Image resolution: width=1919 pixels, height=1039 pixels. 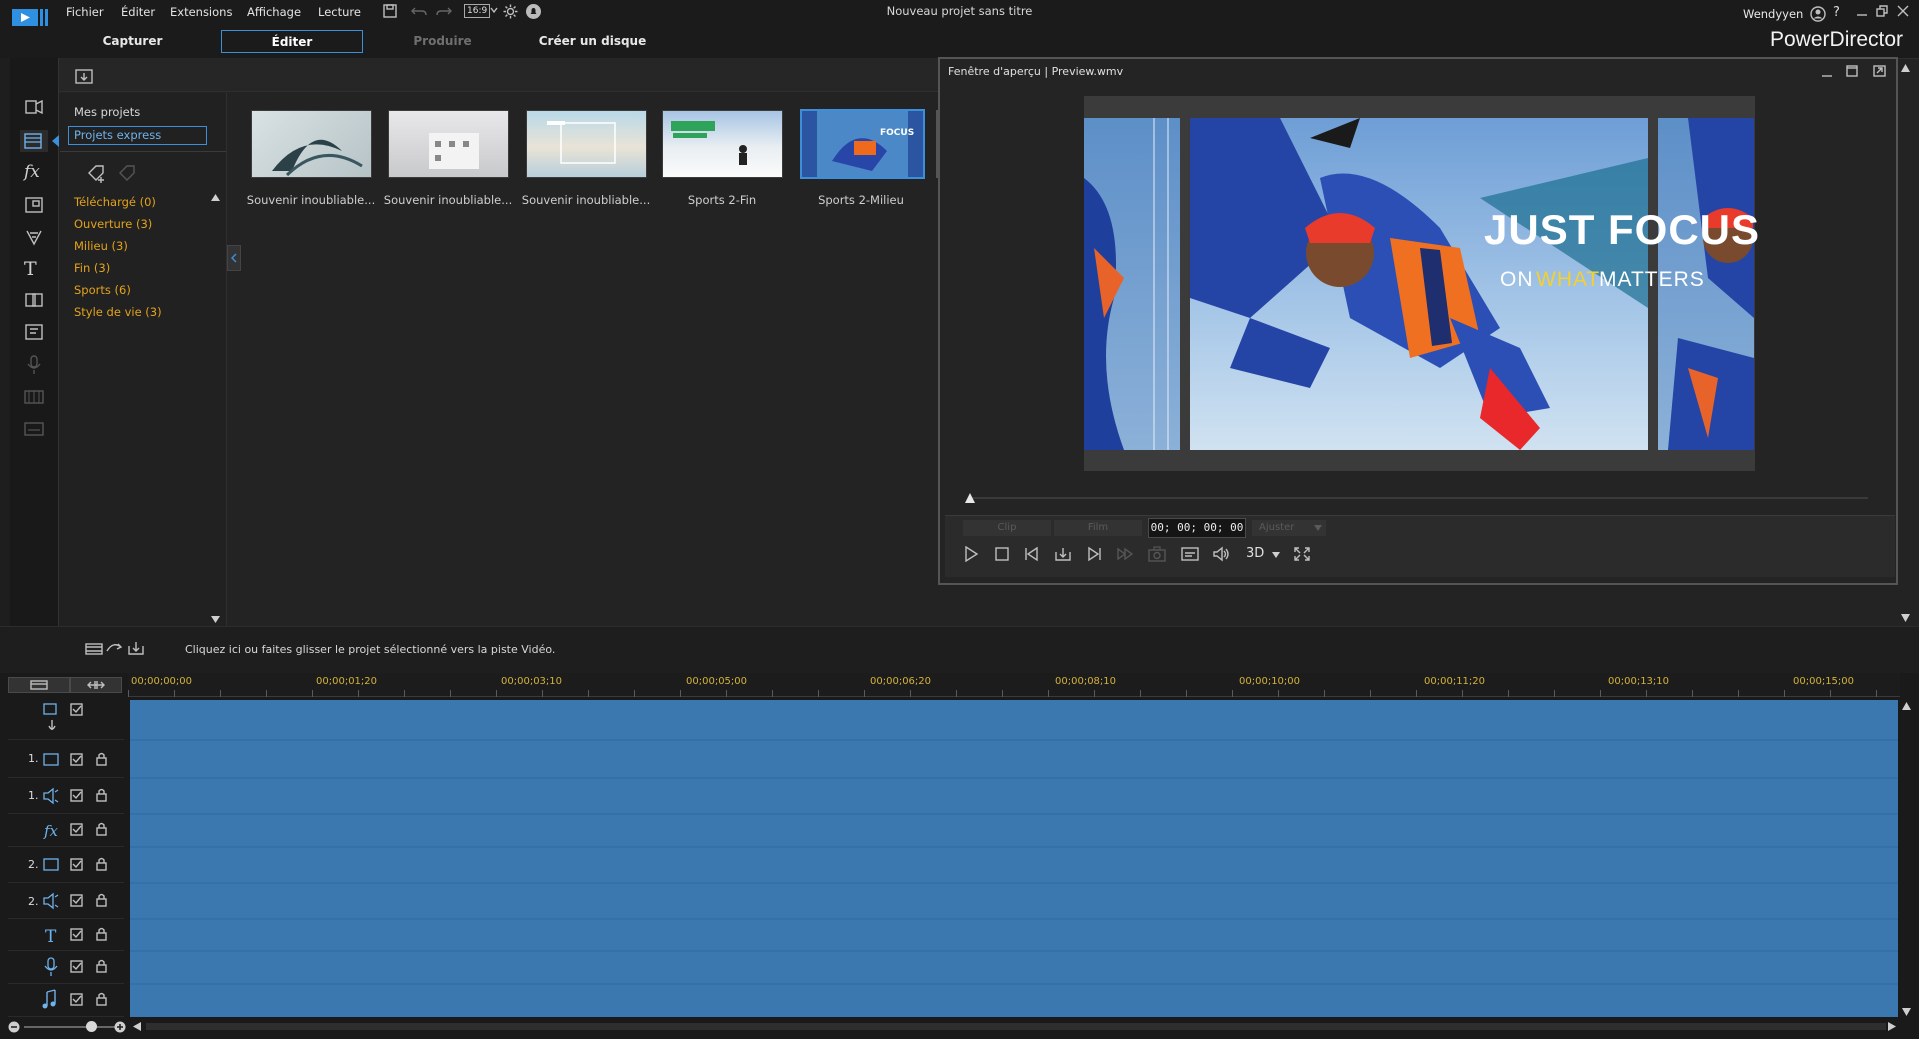 I want to click on timecode-field: 00; 00; 00; 00, so click(x=1197, y=528).